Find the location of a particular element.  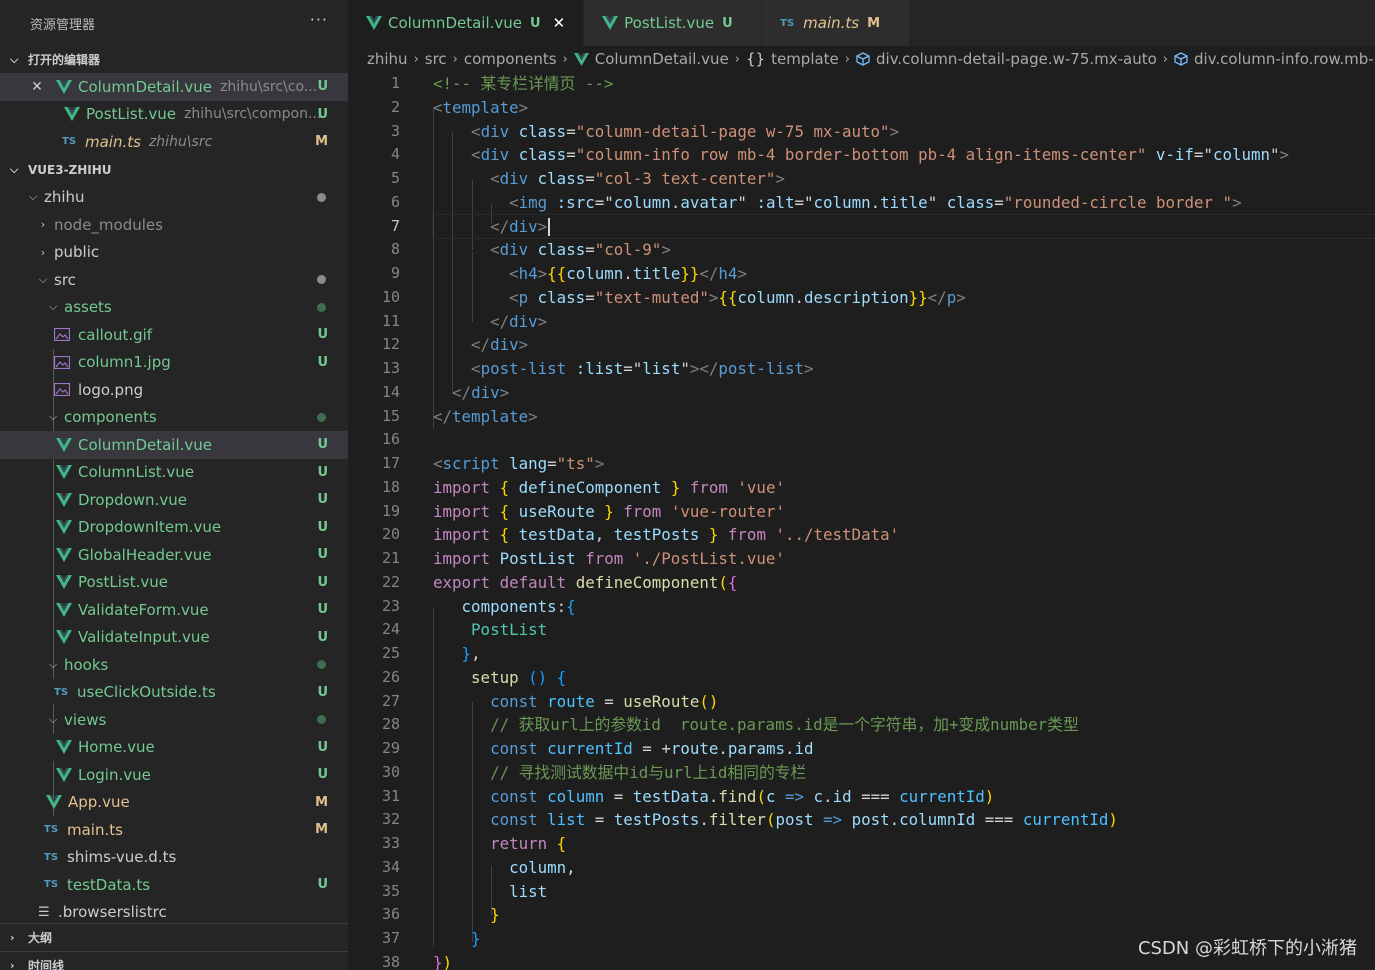

file-shims: TS shims-vue.d.ts is located at coordinates (174, 858).